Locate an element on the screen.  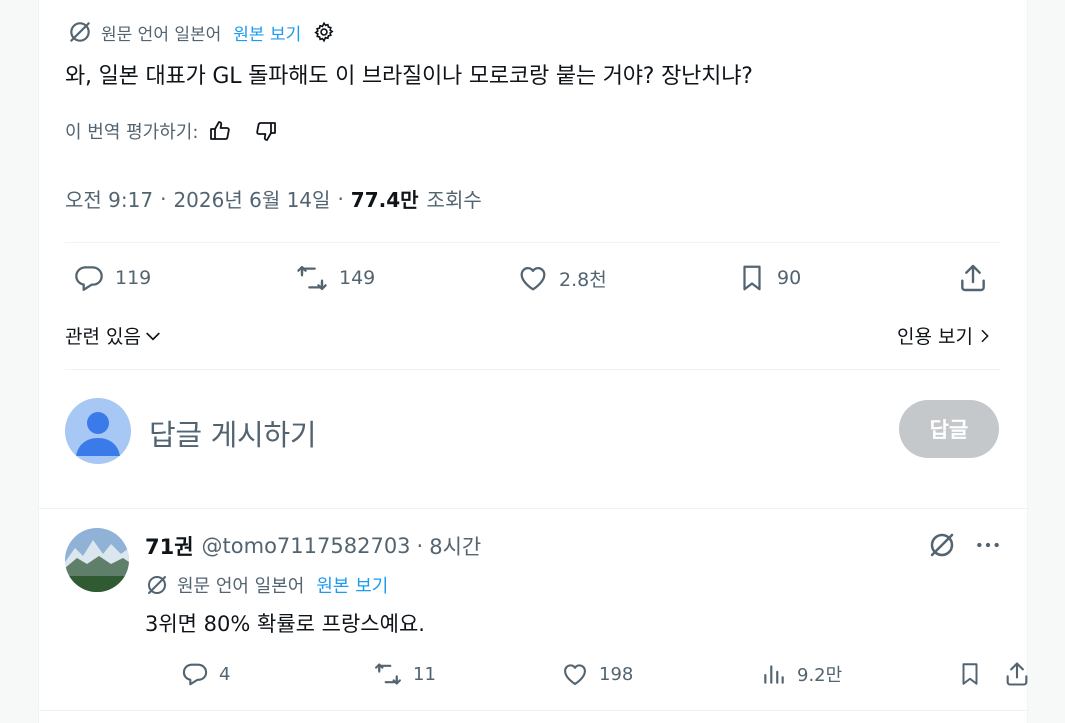
retweet-action: 149 is located at coordinates (335, 278).